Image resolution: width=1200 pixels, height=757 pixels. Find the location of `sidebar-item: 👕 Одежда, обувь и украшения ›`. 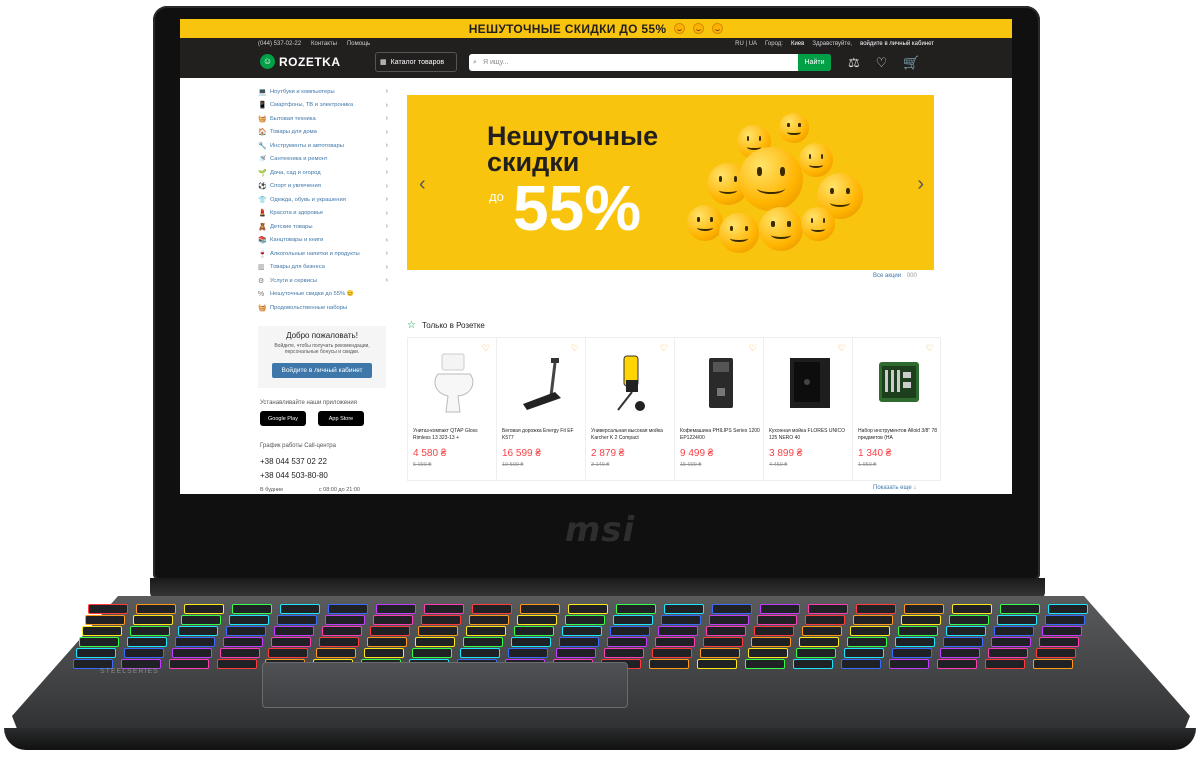

sidebar-item: 👕 Одежда, обувь и украшения › is located at coordinates (323, 200).